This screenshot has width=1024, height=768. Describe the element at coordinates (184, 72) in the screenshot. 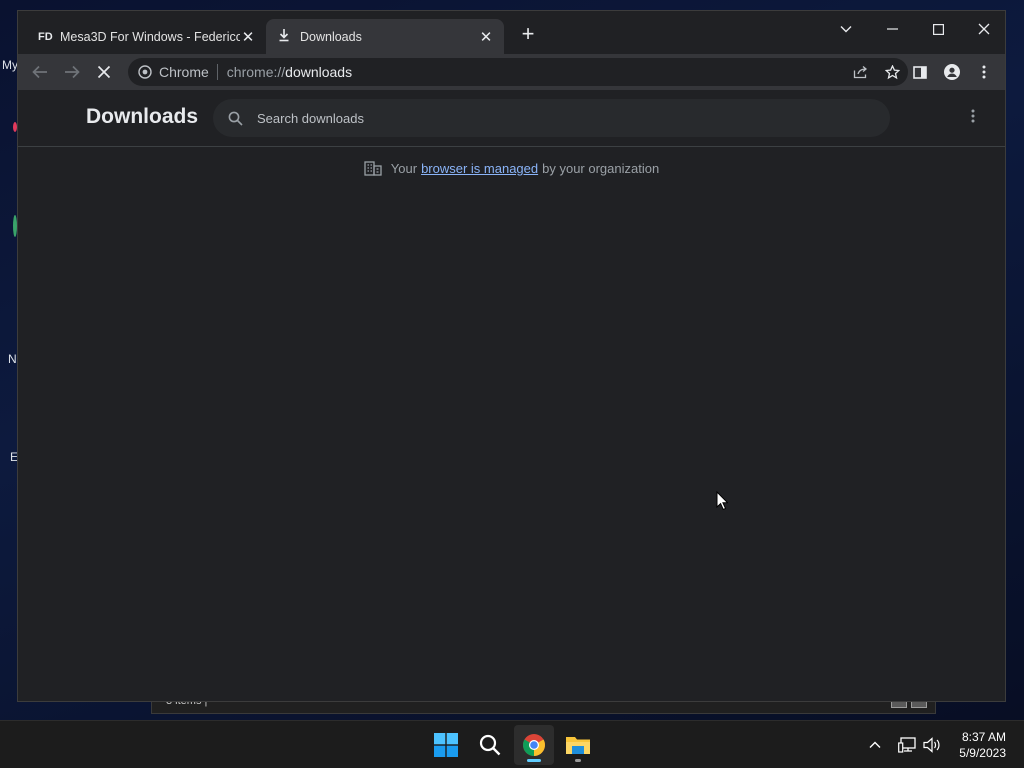

I see `site-chip-label: Chrome` at that location.